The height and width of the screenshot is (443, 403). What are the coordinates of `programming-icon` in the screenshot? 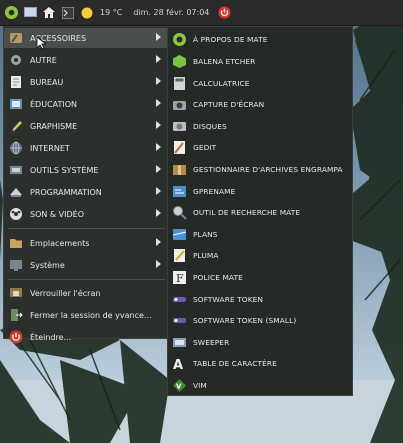 It's located at (16, 192).